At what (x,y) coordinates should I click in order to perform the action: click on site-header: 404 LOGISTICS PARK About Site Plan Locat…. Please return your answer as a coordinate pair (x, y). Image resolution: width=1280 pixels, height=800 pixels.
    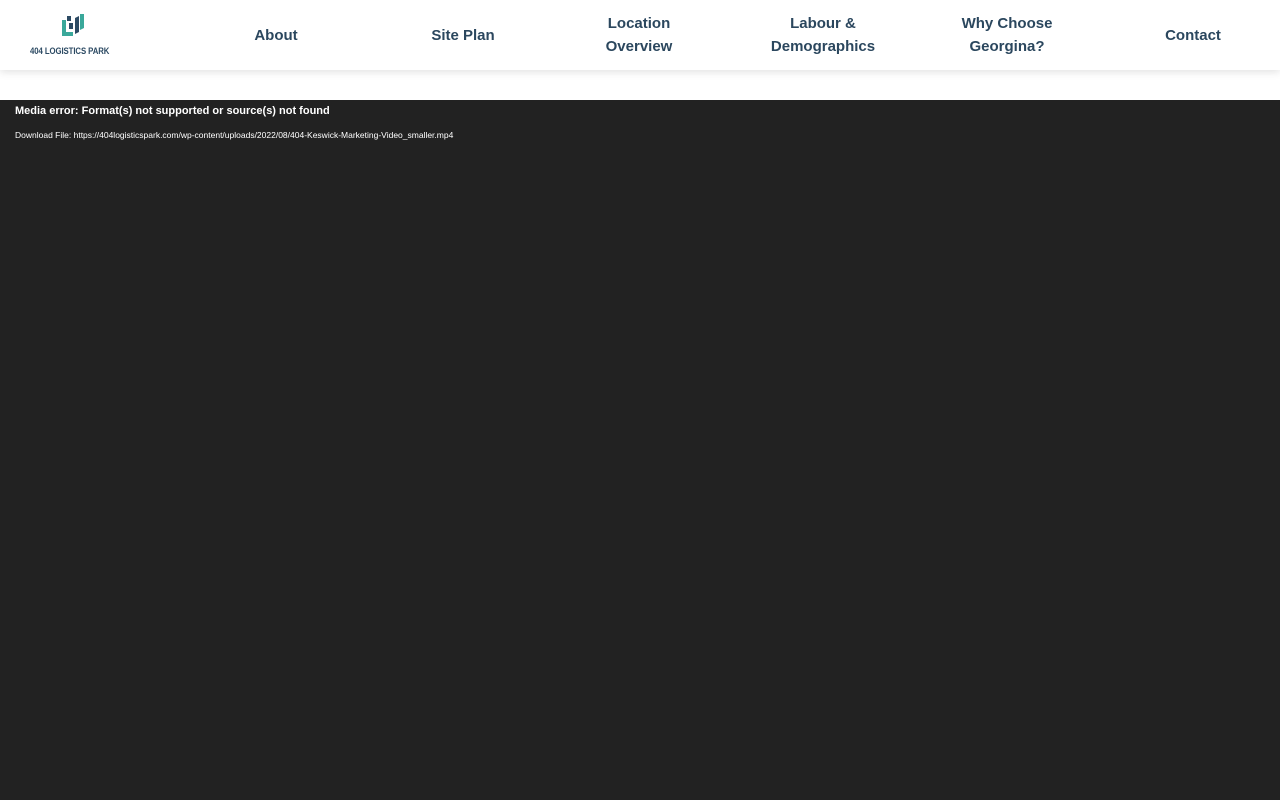
    Looking at the image, I should click on (640, 35).